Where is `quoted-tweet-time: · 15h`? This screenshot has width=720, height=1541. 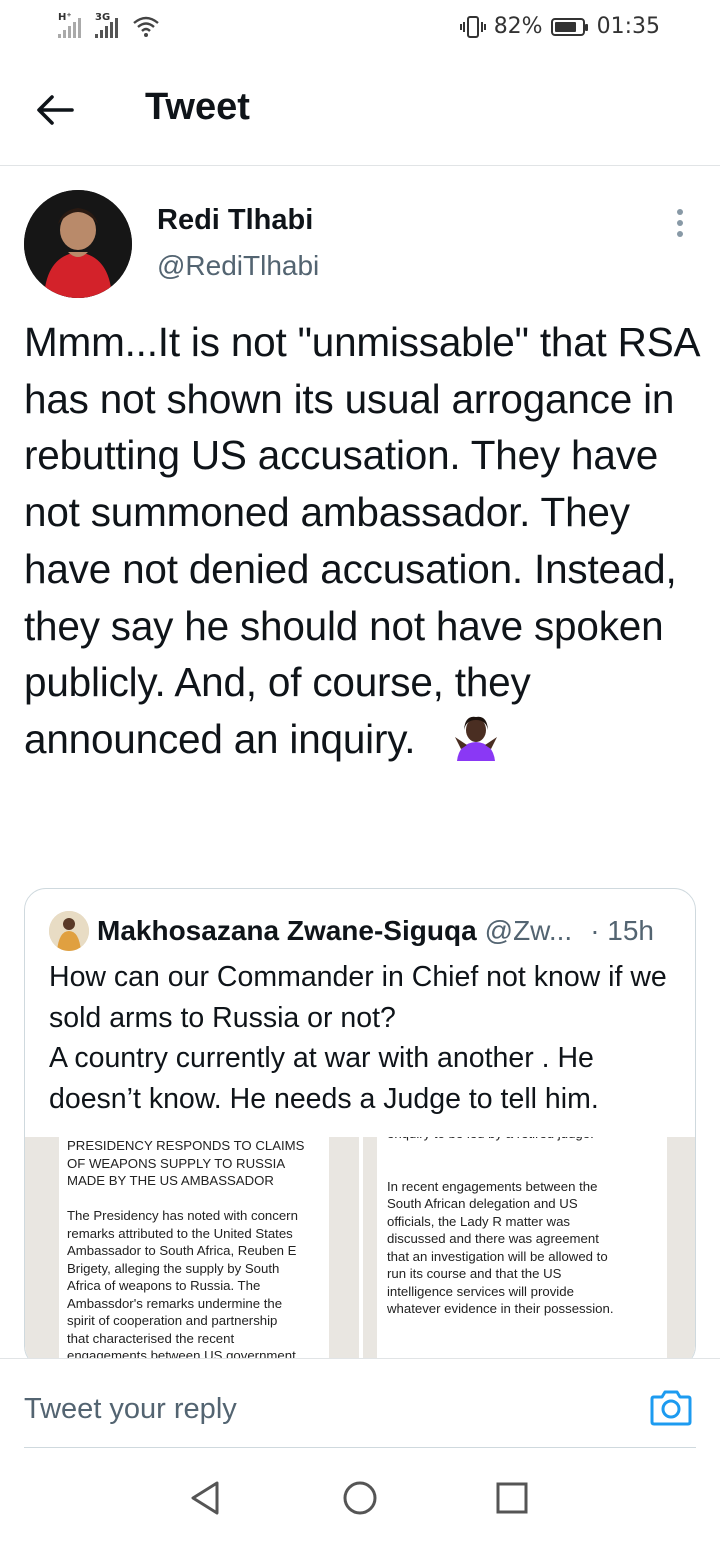 quoted-tweet-time: · 15h is located at coordinates (622, 930).